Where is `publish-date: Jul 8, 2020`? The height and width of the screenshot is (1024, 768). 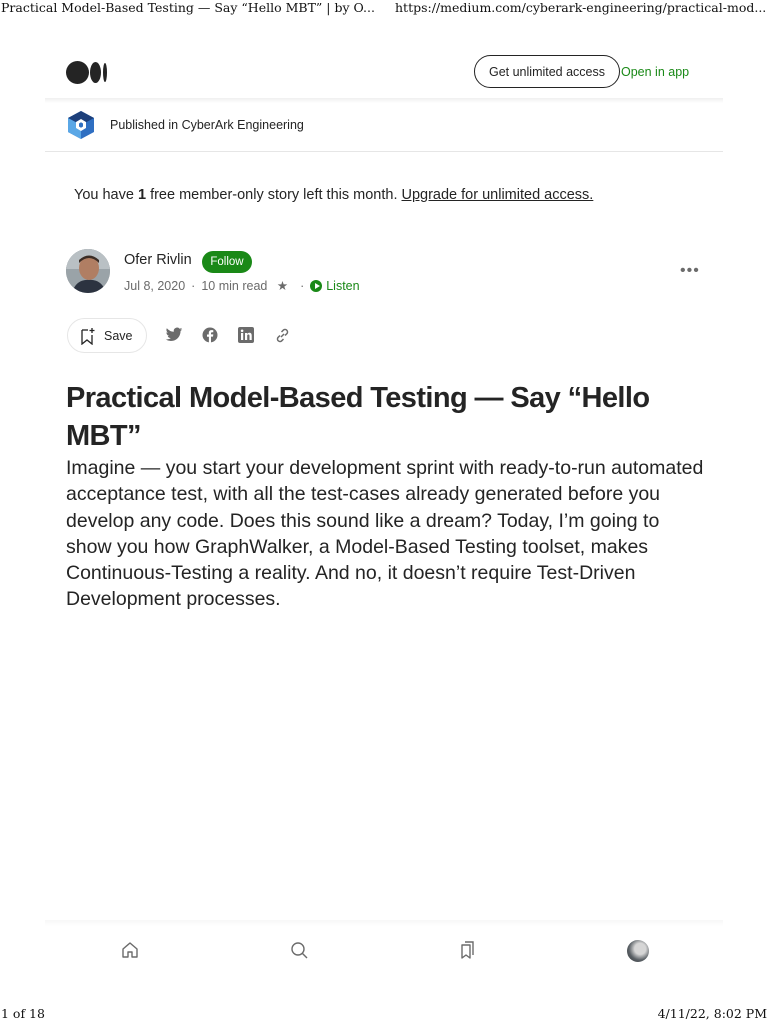 publish-date: Jul 8, 2020 is located at coordinates (155, 286).